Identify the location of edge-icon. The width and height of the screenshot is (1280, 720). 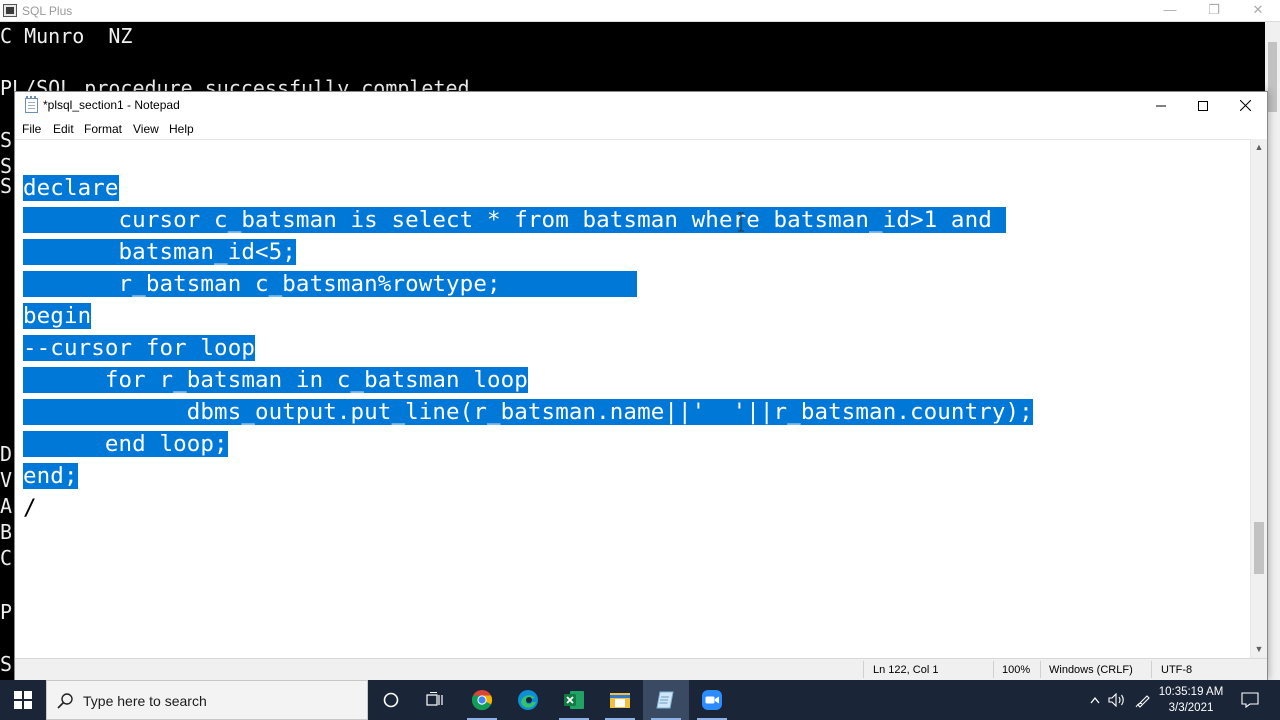
(528, 700).